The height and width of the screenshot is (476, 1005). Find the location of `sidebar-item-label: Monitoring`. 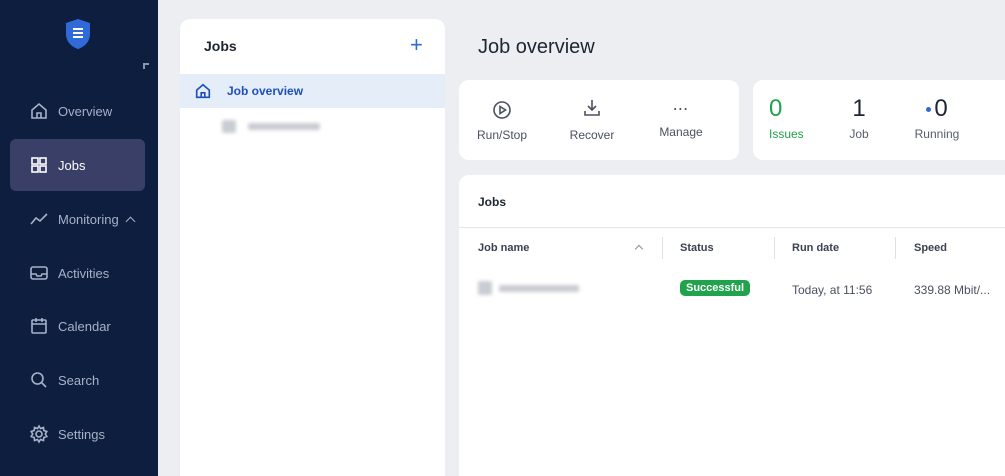

sidebar-item-label: Monitoring is located at coordinates (88, 219).